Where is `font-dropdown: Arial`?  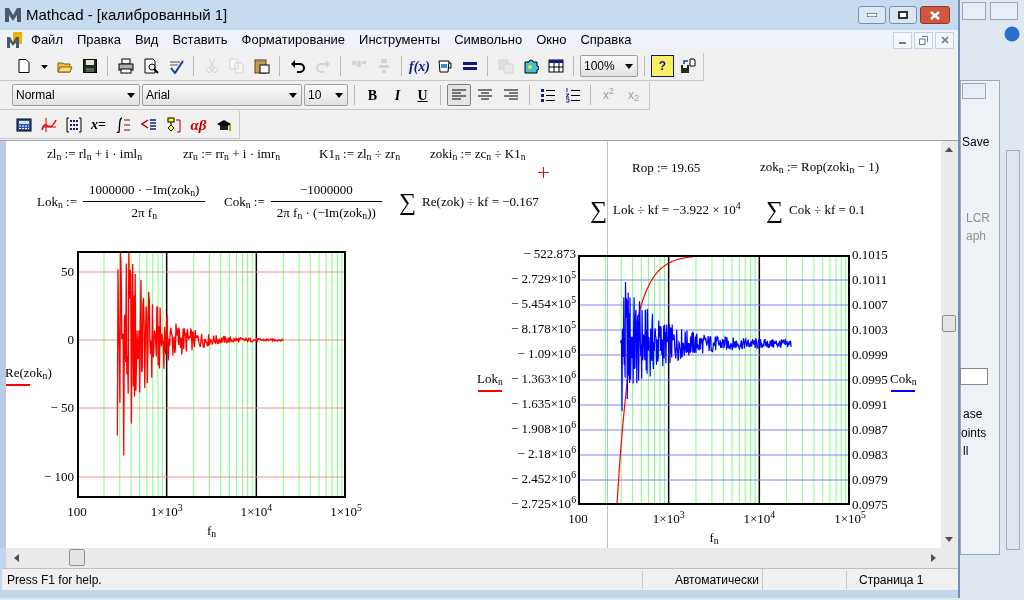 font-dropdown: Arial is located at coordinates (222, 95).